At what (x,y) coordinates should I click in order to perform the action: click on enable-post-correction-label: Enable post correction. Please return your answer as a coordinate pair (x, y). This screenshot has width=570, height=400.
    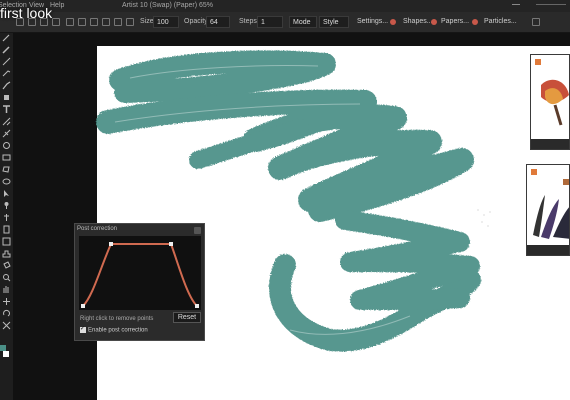
    Looking at the image, I should click on (118, 330).